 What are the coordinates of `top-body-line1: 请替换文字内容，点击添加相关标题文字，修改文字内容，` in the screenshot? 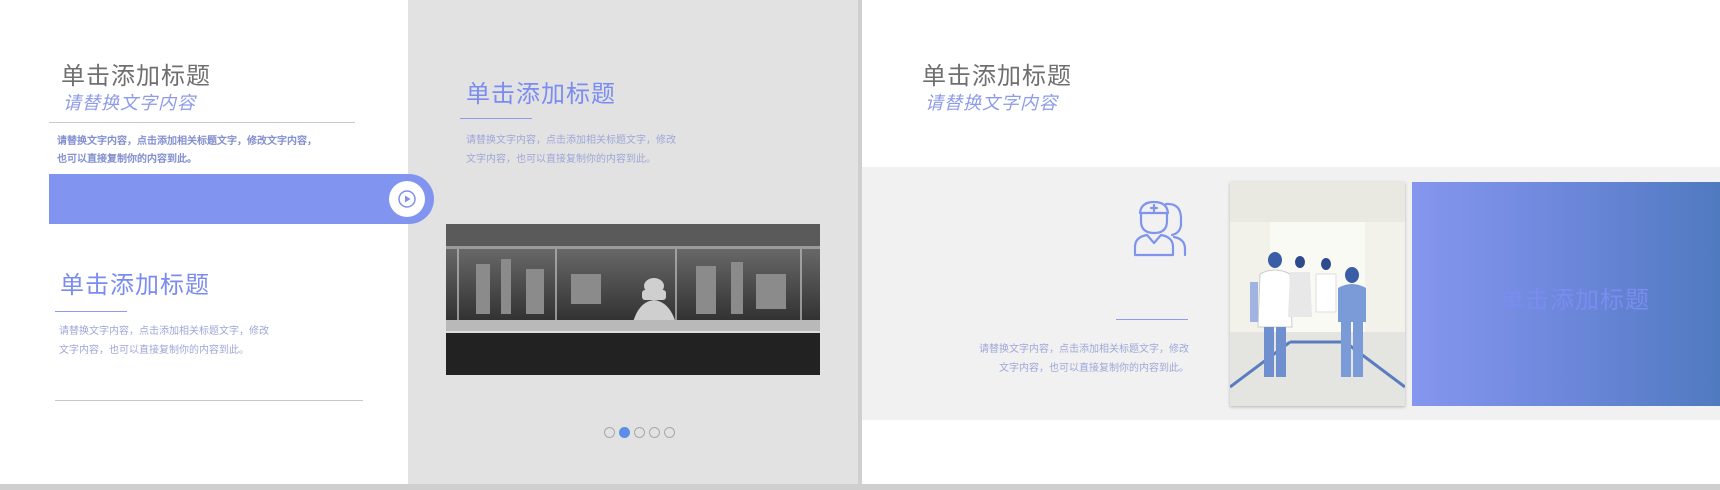 It's located at (187, 141).